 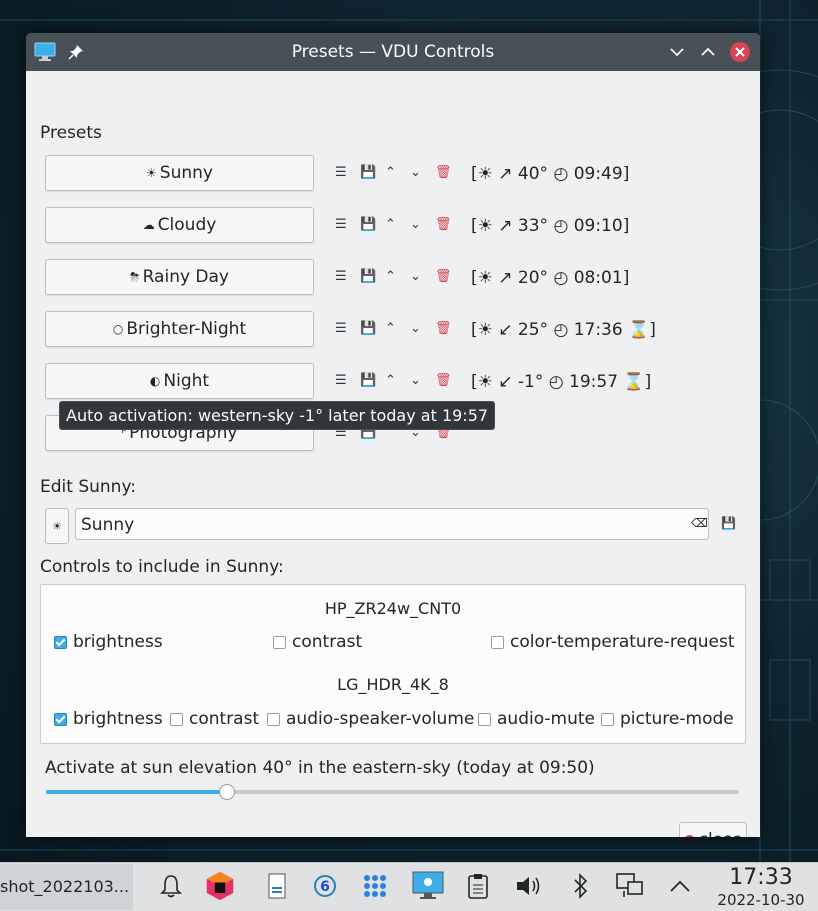 What do you see at coordinates (392, 792) in the screenshot?
I see `sun-elevation-slider` at bounding box center [392, 792].